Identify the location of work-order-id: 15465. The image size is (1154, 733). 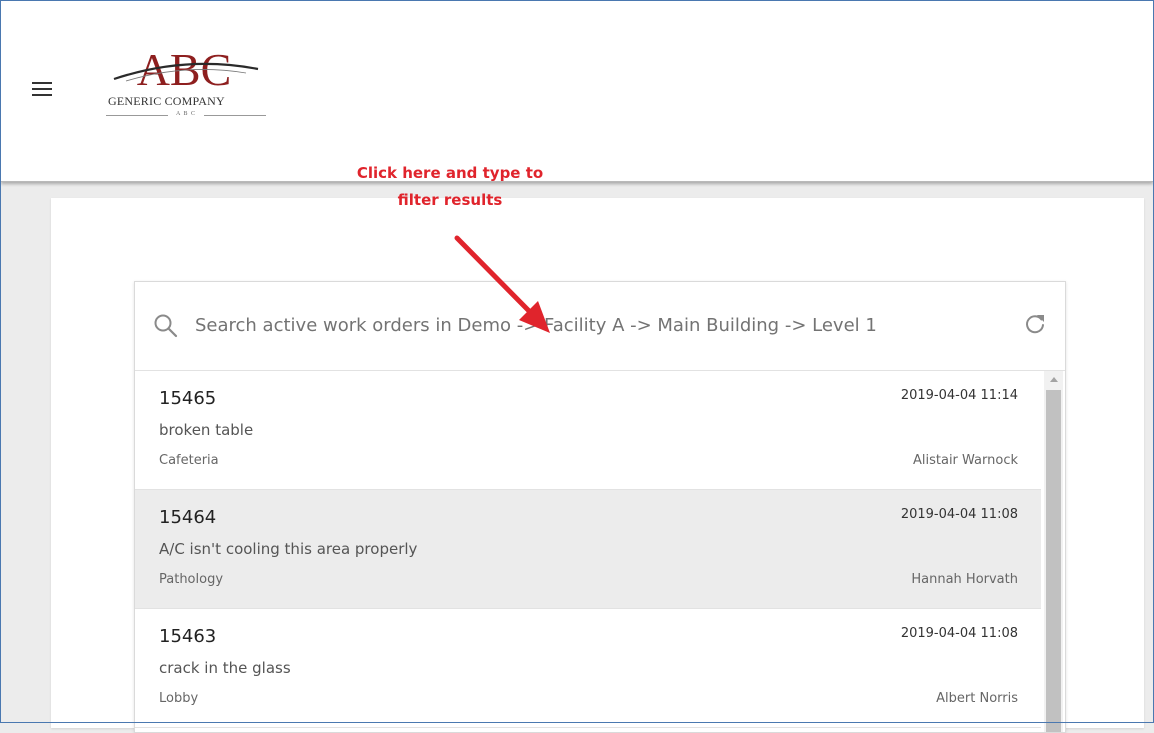
(188, 398).